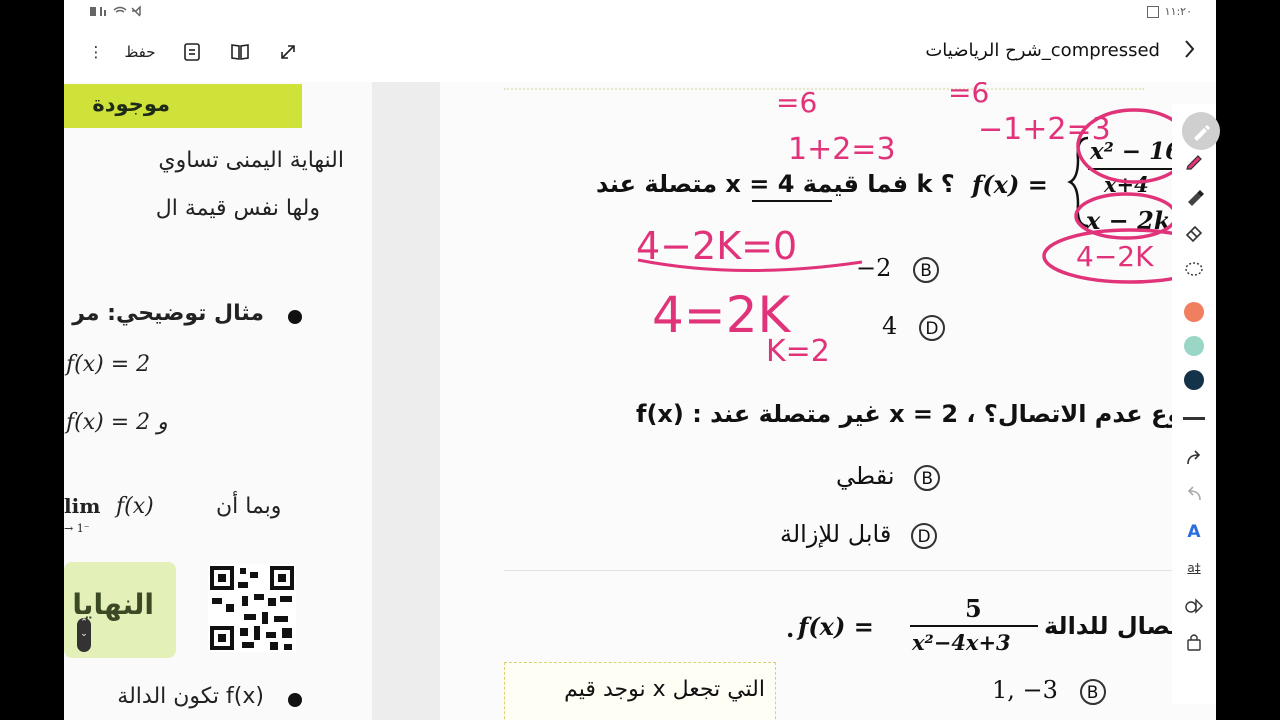 The image size is (1280, 720). Describe the element at coordinates (1178, 11) in the screenshot. I see `status-time: ١١:٢٠` at that location.